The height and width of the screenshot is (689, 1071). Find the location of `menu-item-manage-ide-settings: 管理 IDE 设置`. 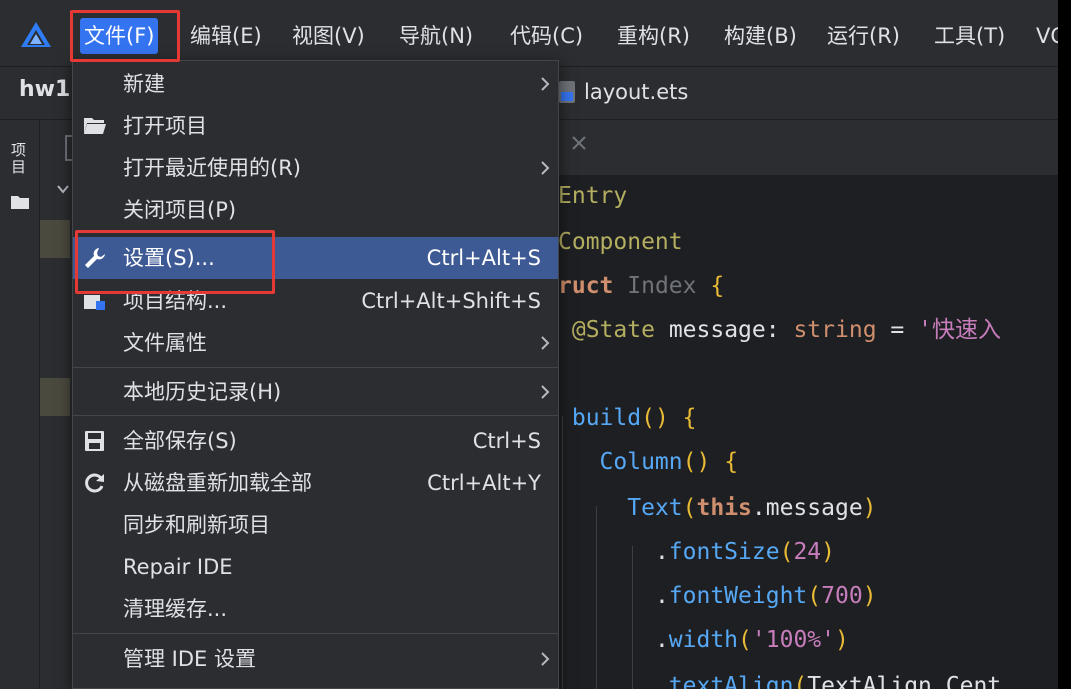

menu-item-manage-ide-settings: 管理 IDE 设置 is located at coordinates (315, 659).